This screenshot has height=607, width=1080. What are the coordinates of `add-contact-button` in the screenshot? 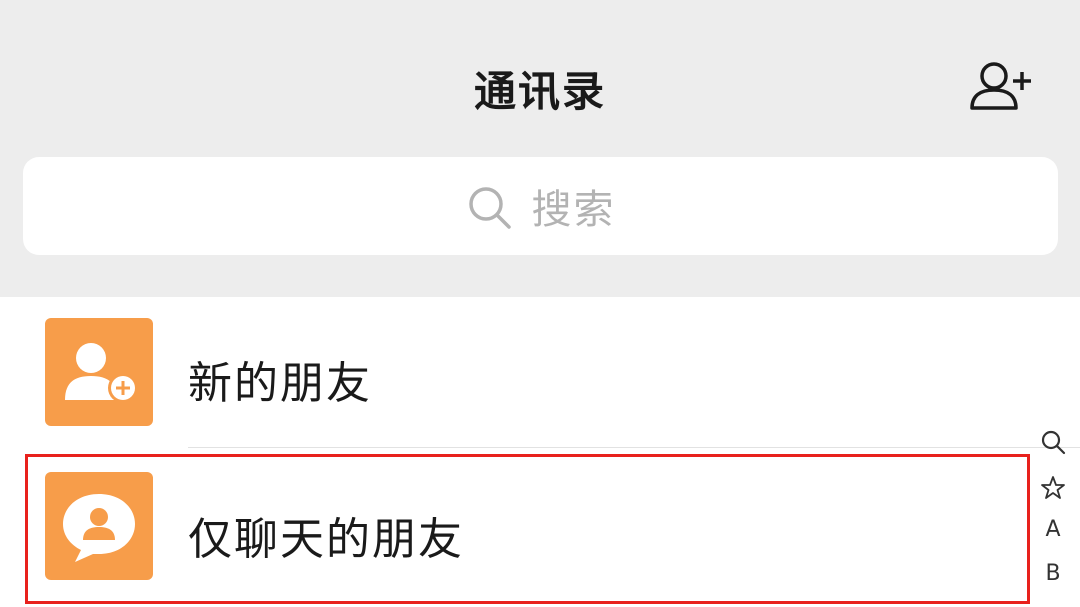 It's located at (1002, 88).